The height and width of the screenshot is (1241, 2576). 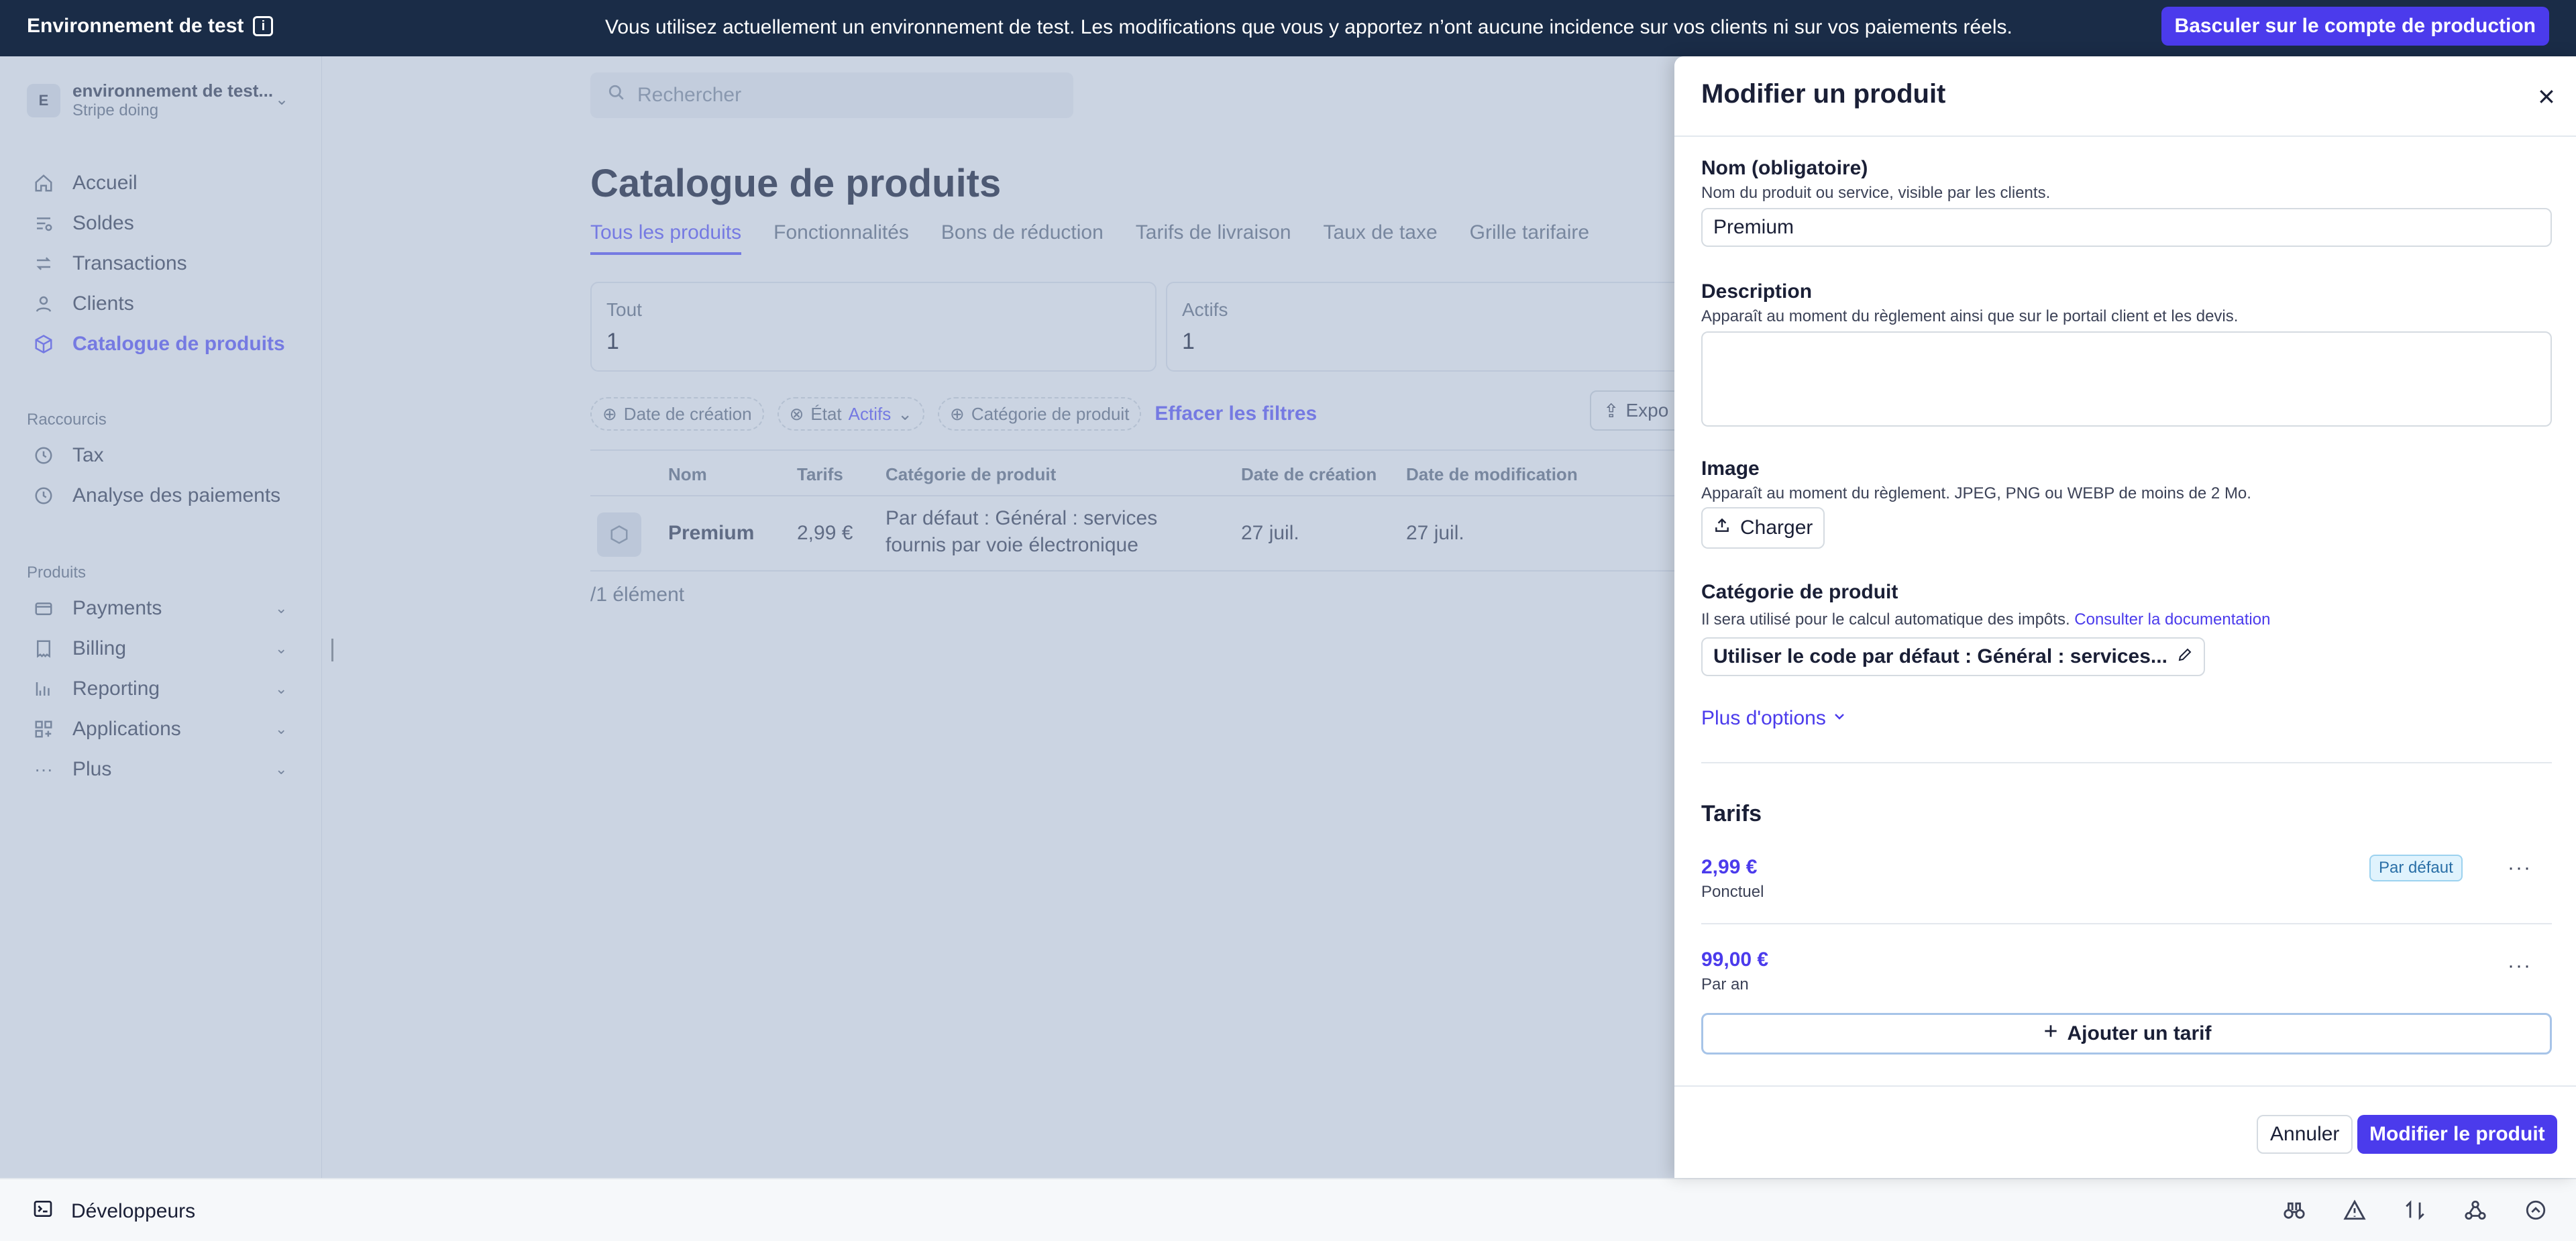 I want to click on upload-icon, so click(x=1722, y=528).